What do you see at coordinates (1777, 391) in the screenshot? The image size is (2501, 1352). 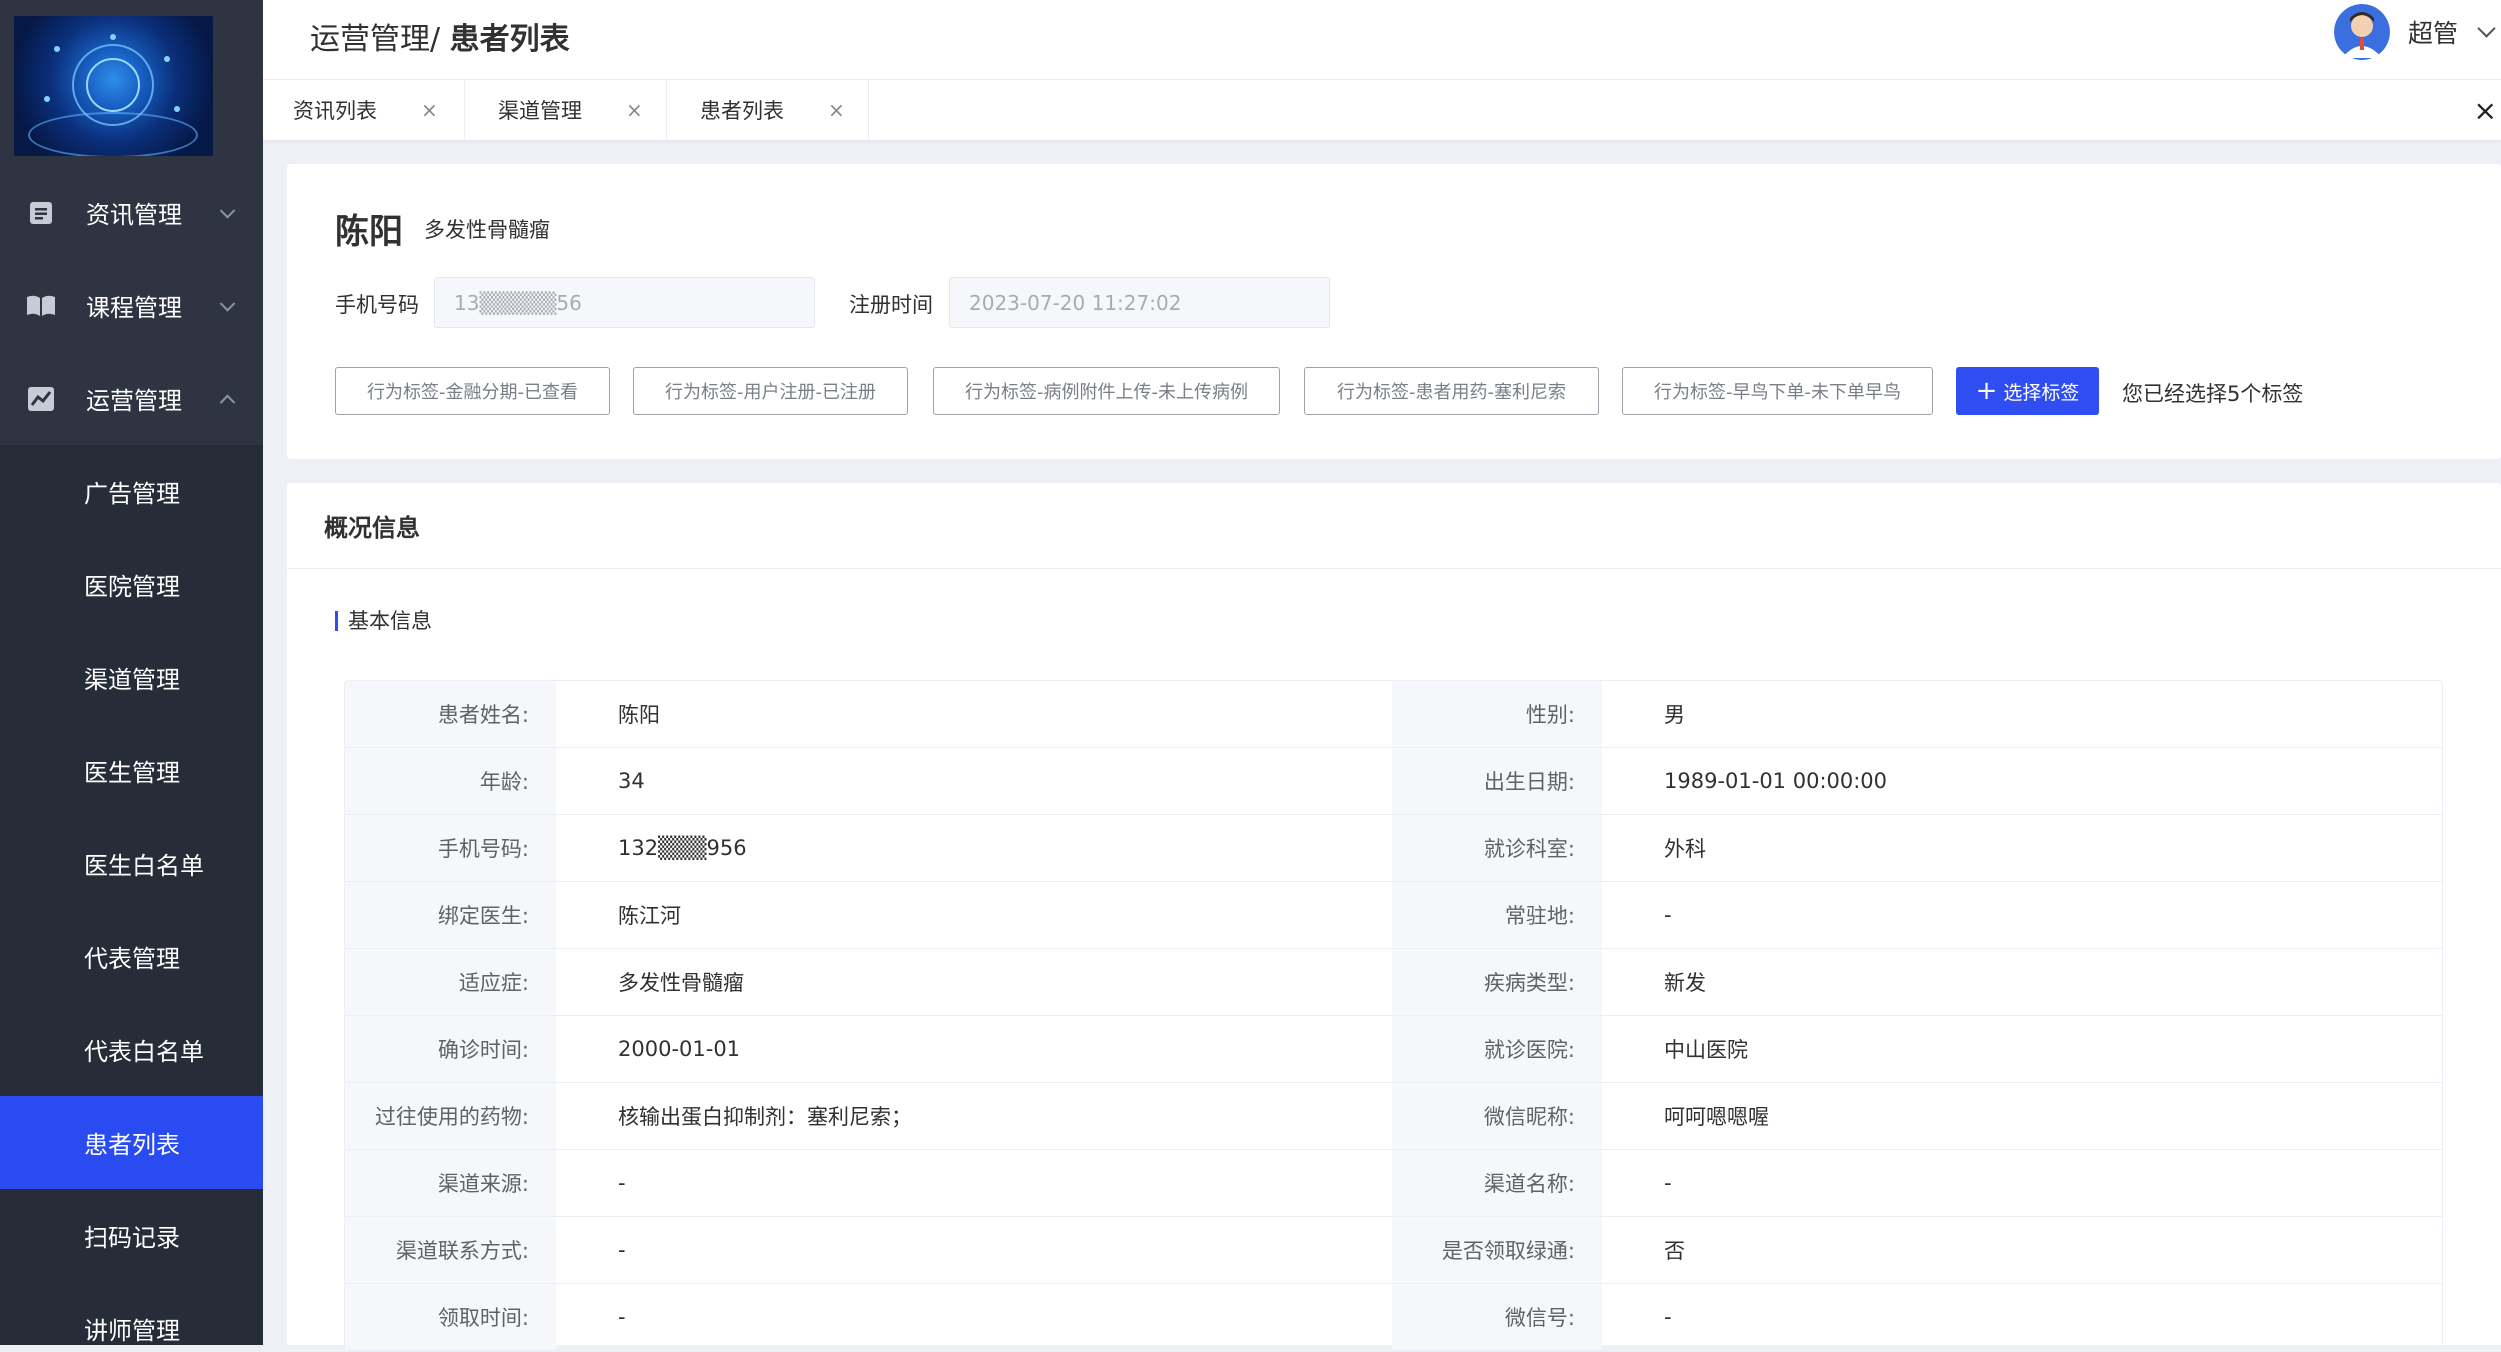 I see `tag-early-bird: 行为标签-早鸟下单-未下单早鸟` at bounding box center [1777, 391].